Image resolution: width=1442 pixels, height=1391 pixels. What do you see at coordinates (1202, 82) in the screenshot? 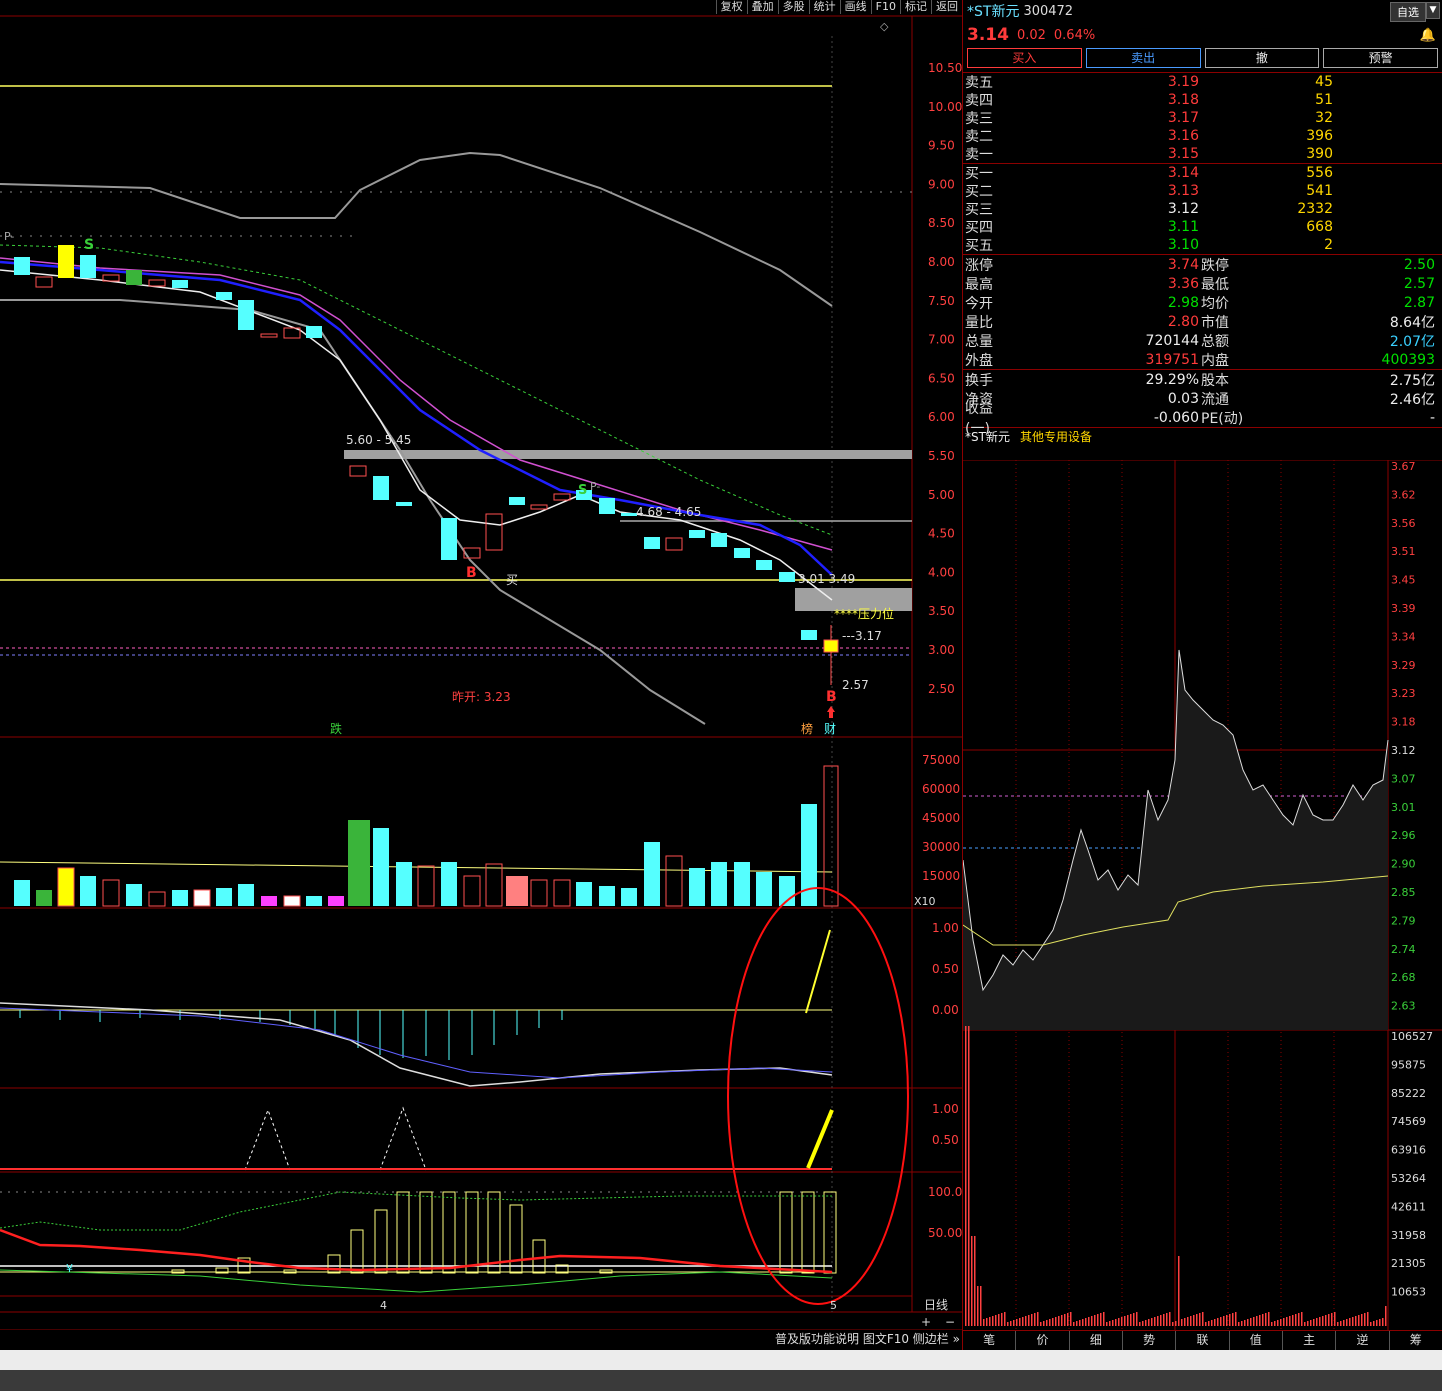
I see `asks-row: 卖五 3.19 45` at bounding box center [1202, 82].